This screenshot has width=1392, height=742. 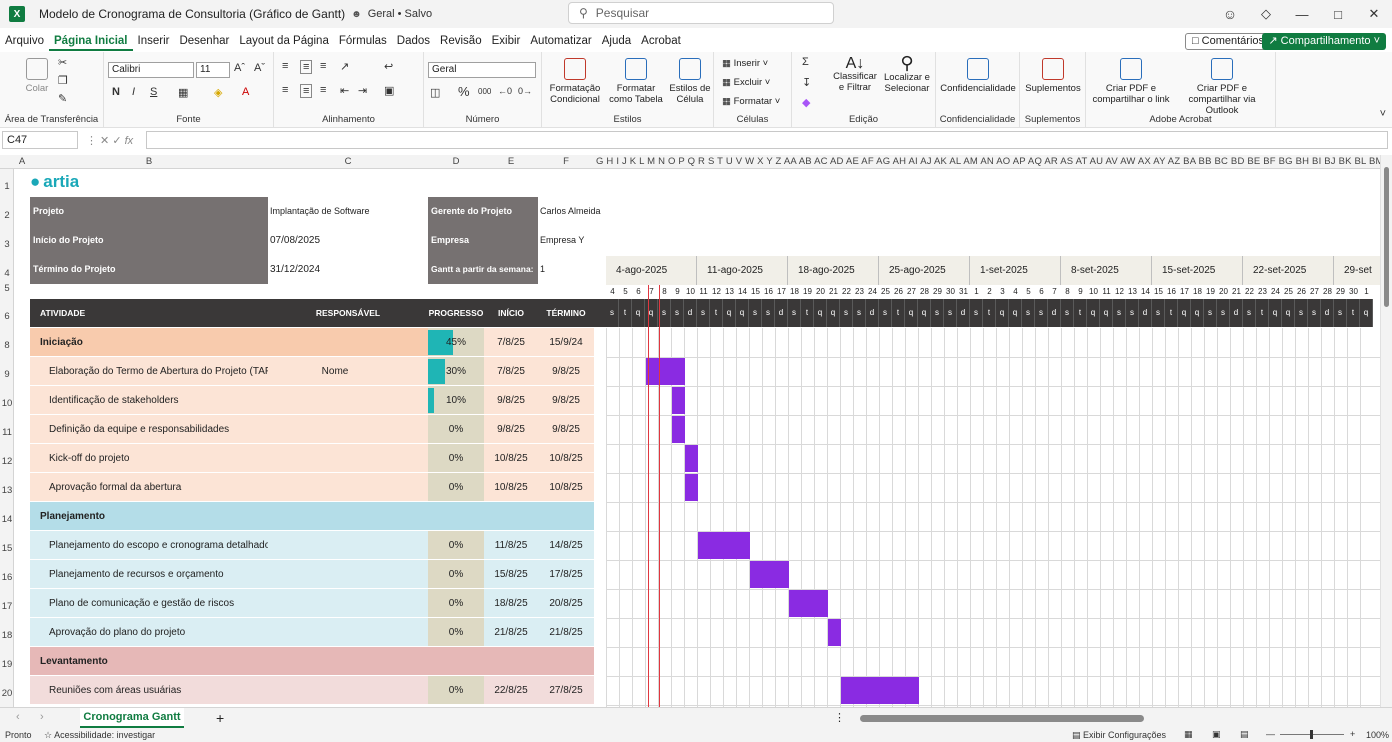 I want to click on fill-color-icon: ◈, so click(x=218, y=92).